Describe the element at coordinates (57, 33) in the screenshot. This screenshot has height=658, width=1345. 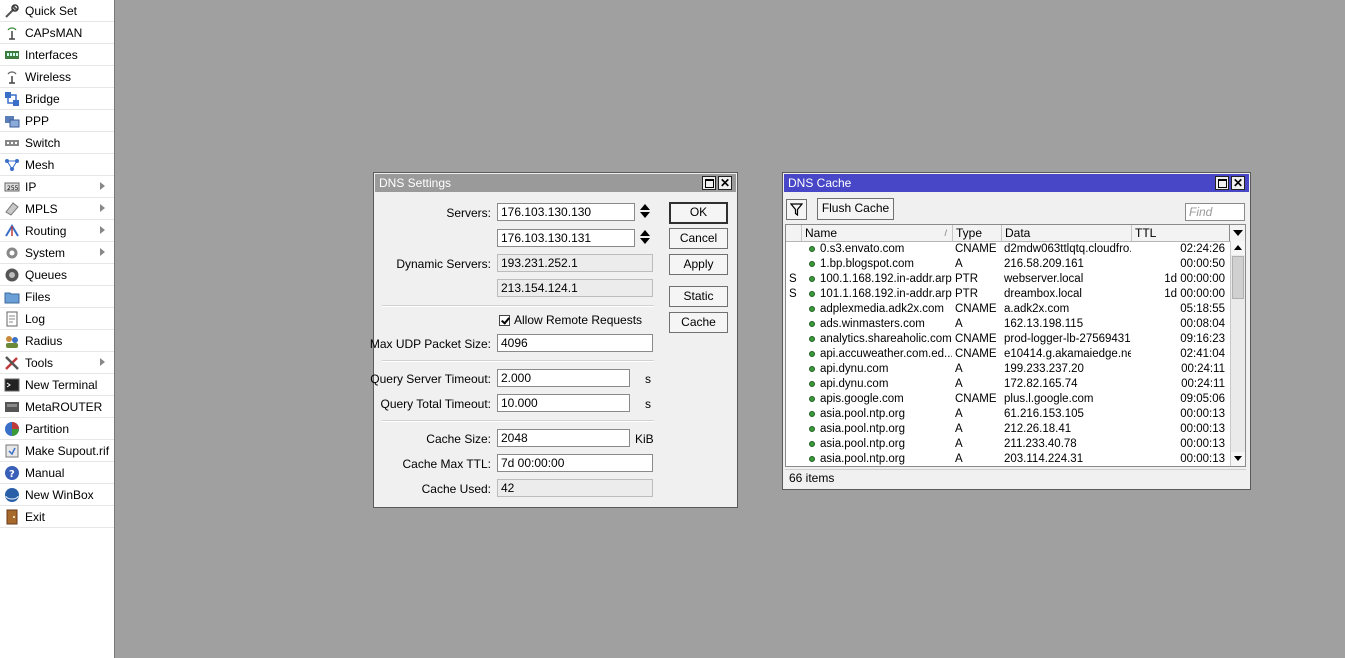
I see `sidebar-item-capsman: CAPsMAN` at that location.